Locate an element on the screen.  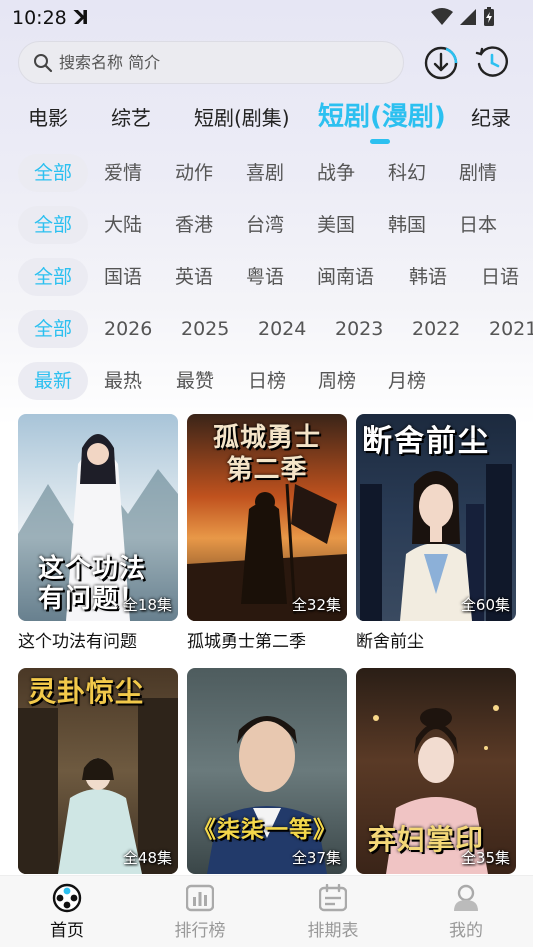
tab-short-drama-series: 短剧(剧集) is located at coordinates (242, 116).